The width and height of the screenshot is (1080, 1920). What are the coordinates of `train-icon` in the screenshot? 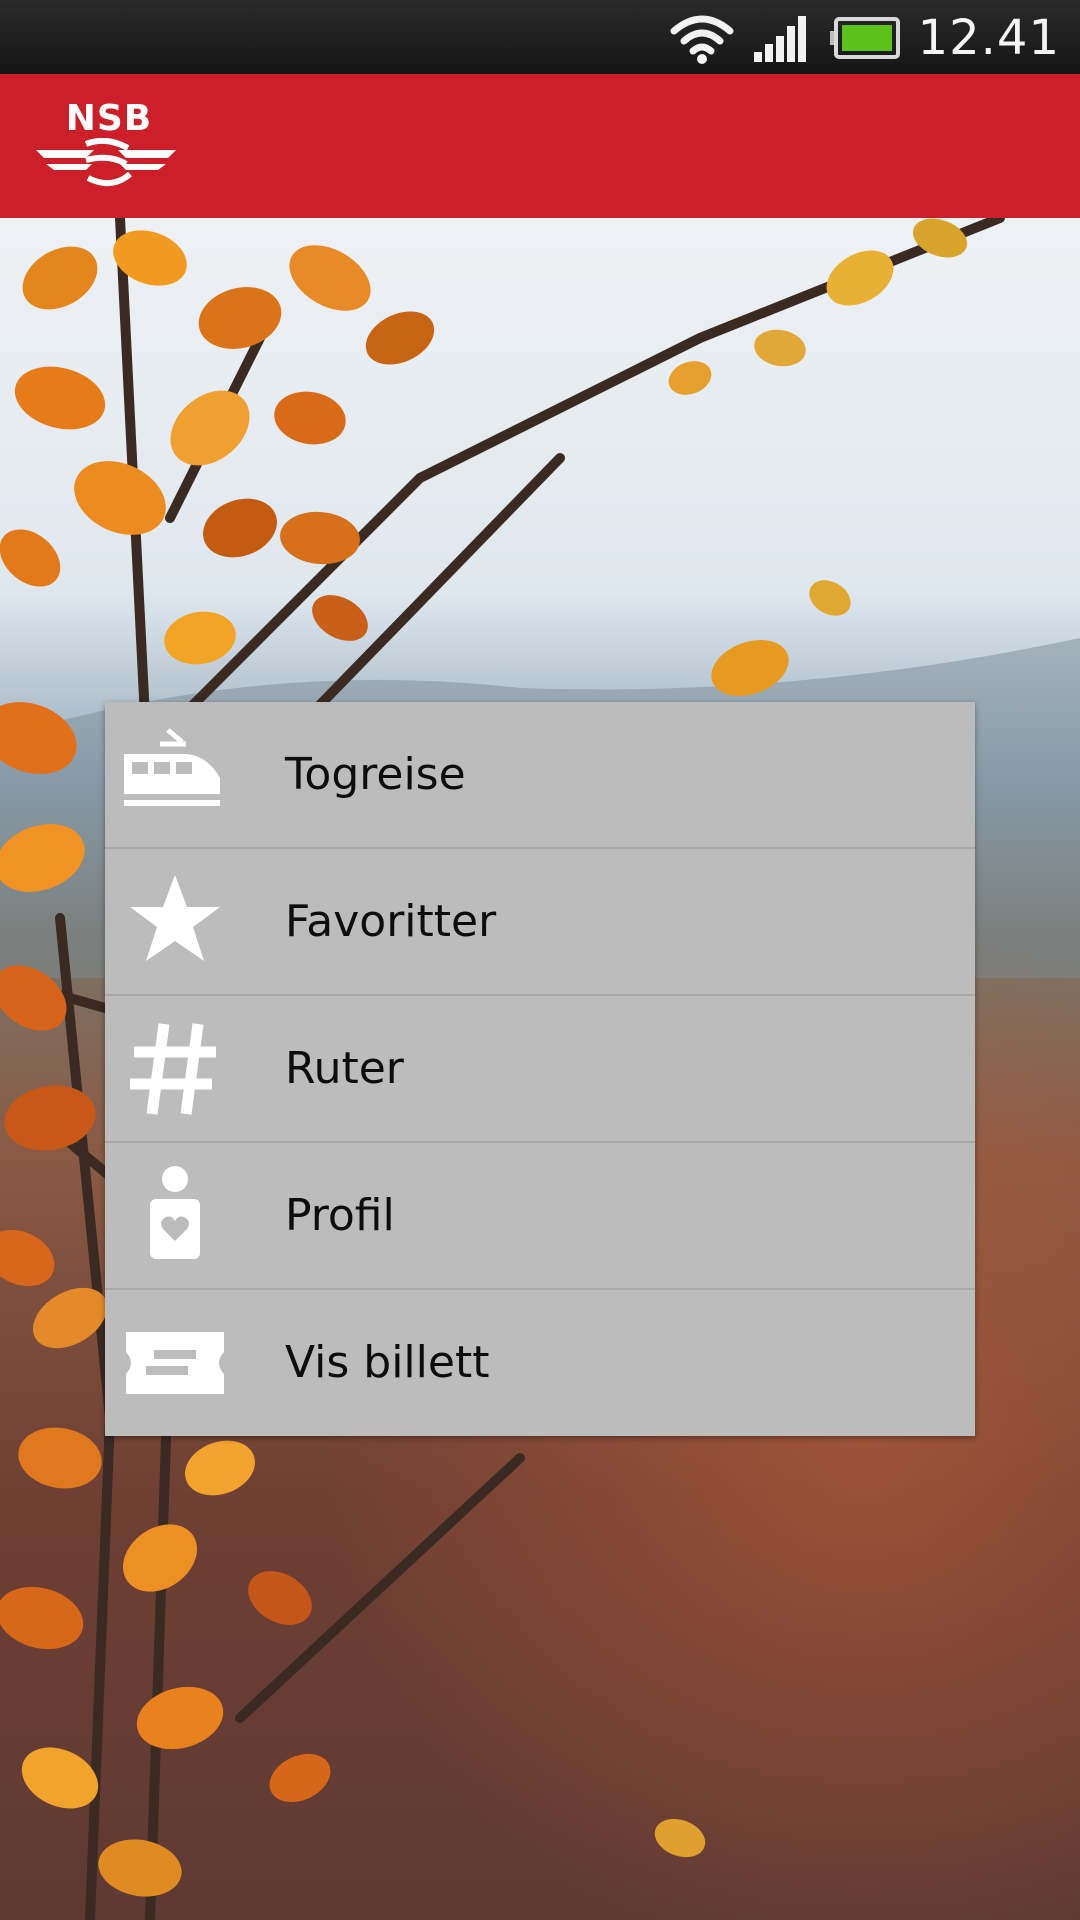 It's located at (172, 767).